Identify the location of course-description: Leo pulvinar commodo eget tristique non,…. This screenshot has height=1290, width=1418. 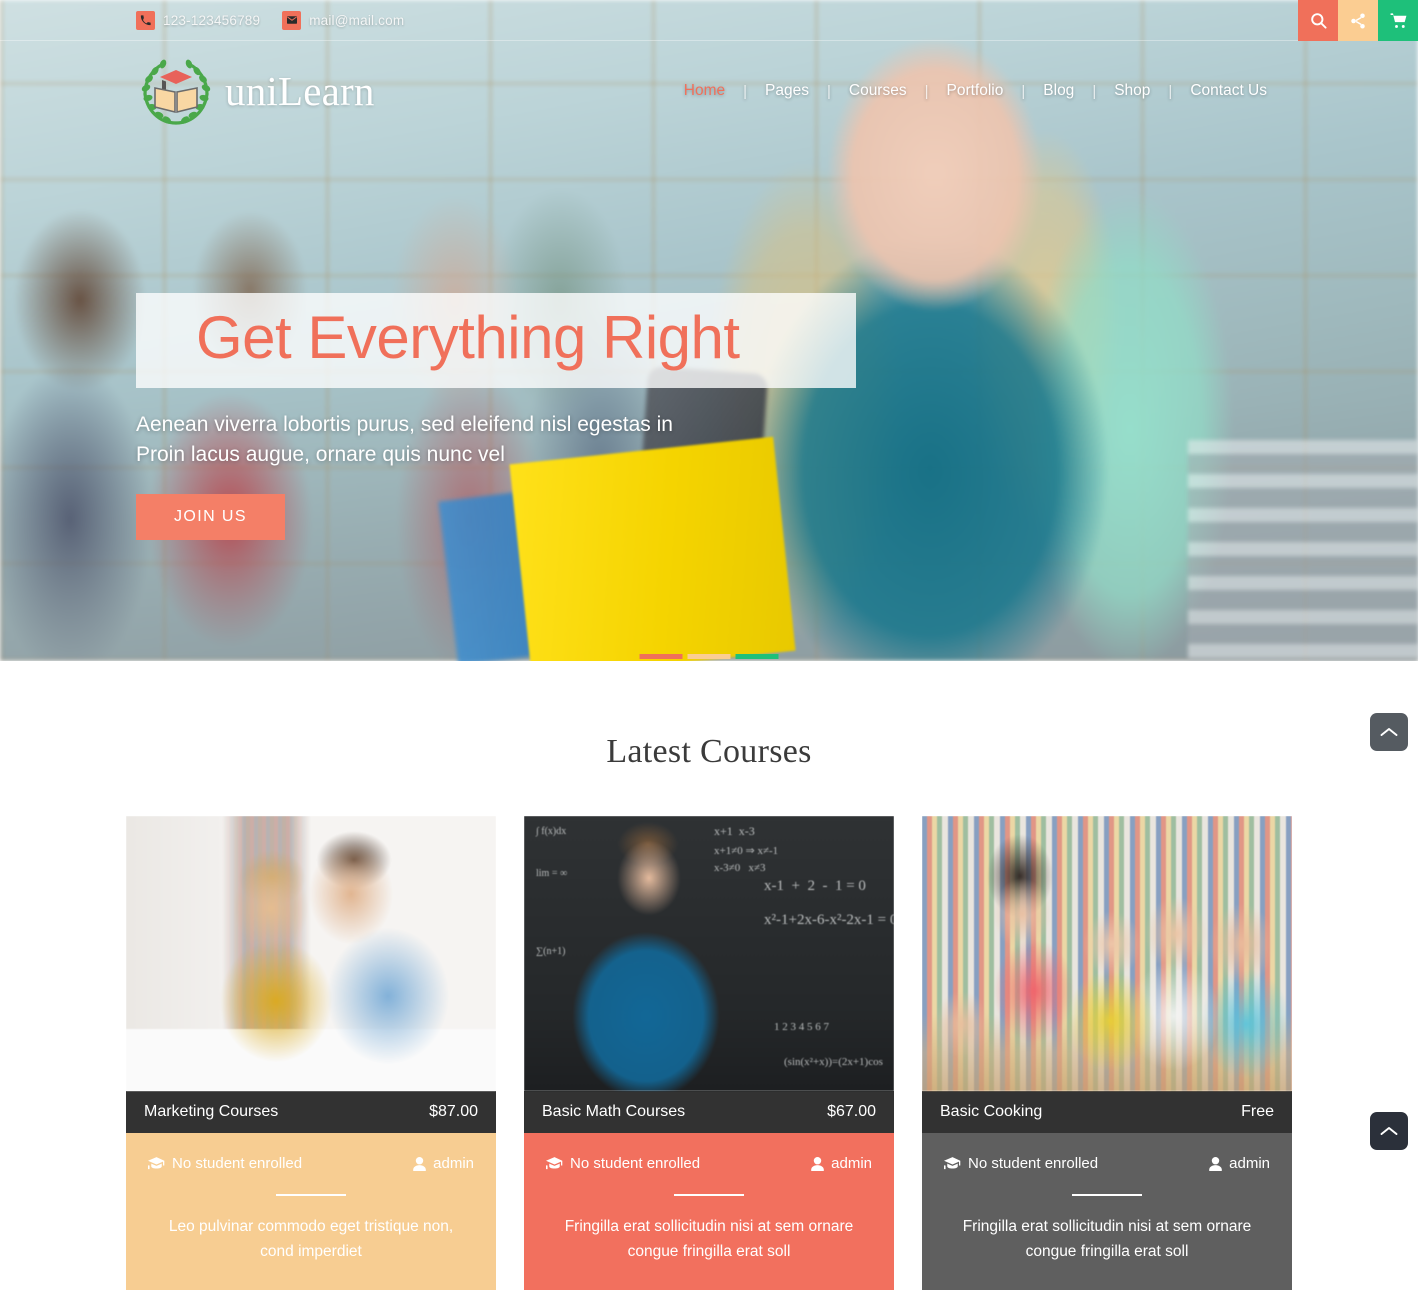
(311, 1239).